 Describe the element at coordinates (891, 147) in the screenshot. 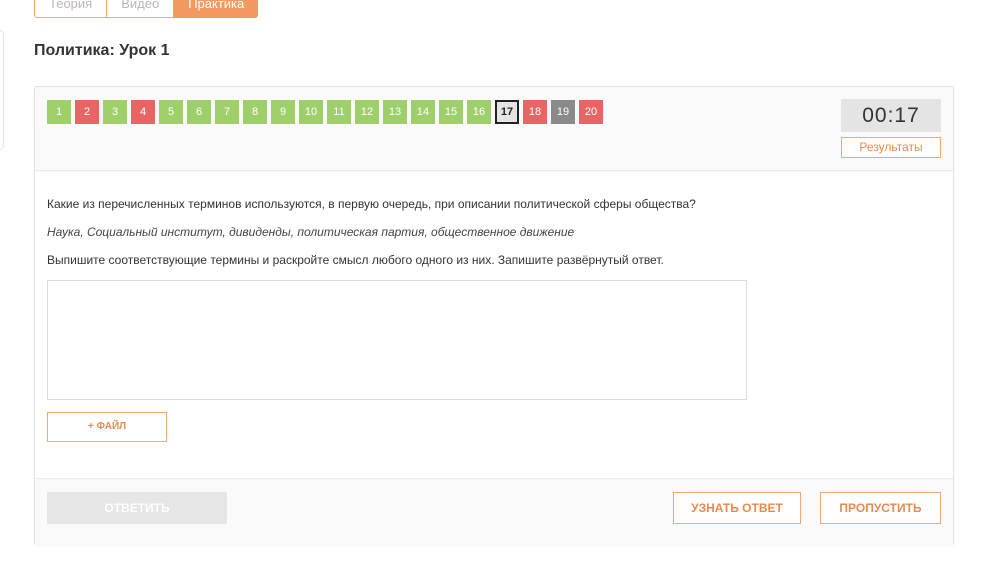

I see `results-button: Результаты` at that location.